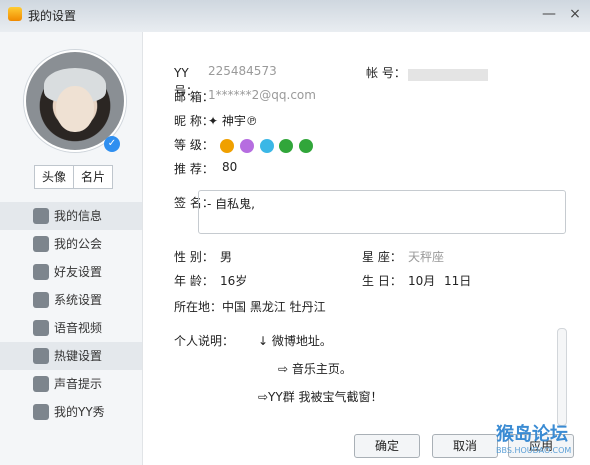 The height and width of the screenshot is (465, 590). I want to click on signature-field: - 自私鬼,, so click(382, 212).